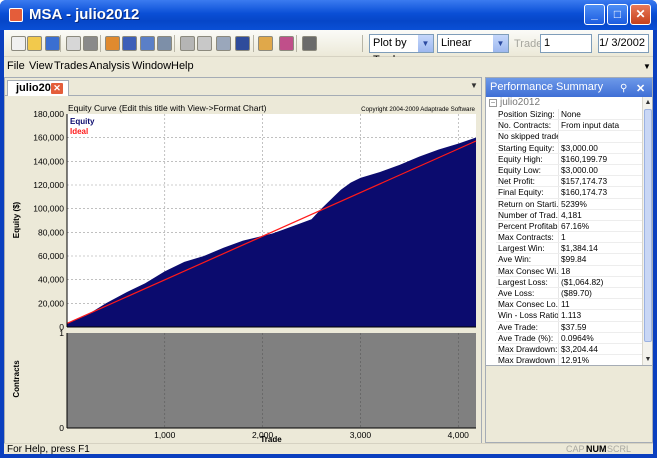 This screenshot has width=657, height=458. Describe the element at coordinates (594, 14) in the screenshot. I see `minimize-button: _` at that location.